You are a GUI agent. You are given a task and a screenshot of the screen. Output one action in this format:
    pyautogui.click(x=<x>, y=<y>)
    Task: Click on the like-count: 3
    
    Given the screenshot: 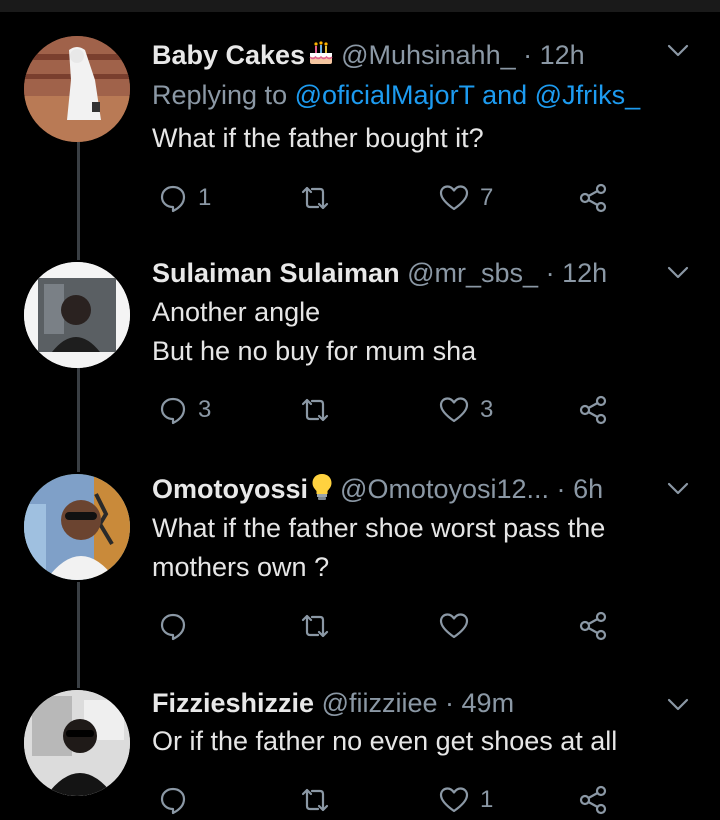 What is the action you would take?
    pyautogui.click(x=487, y=409)
    